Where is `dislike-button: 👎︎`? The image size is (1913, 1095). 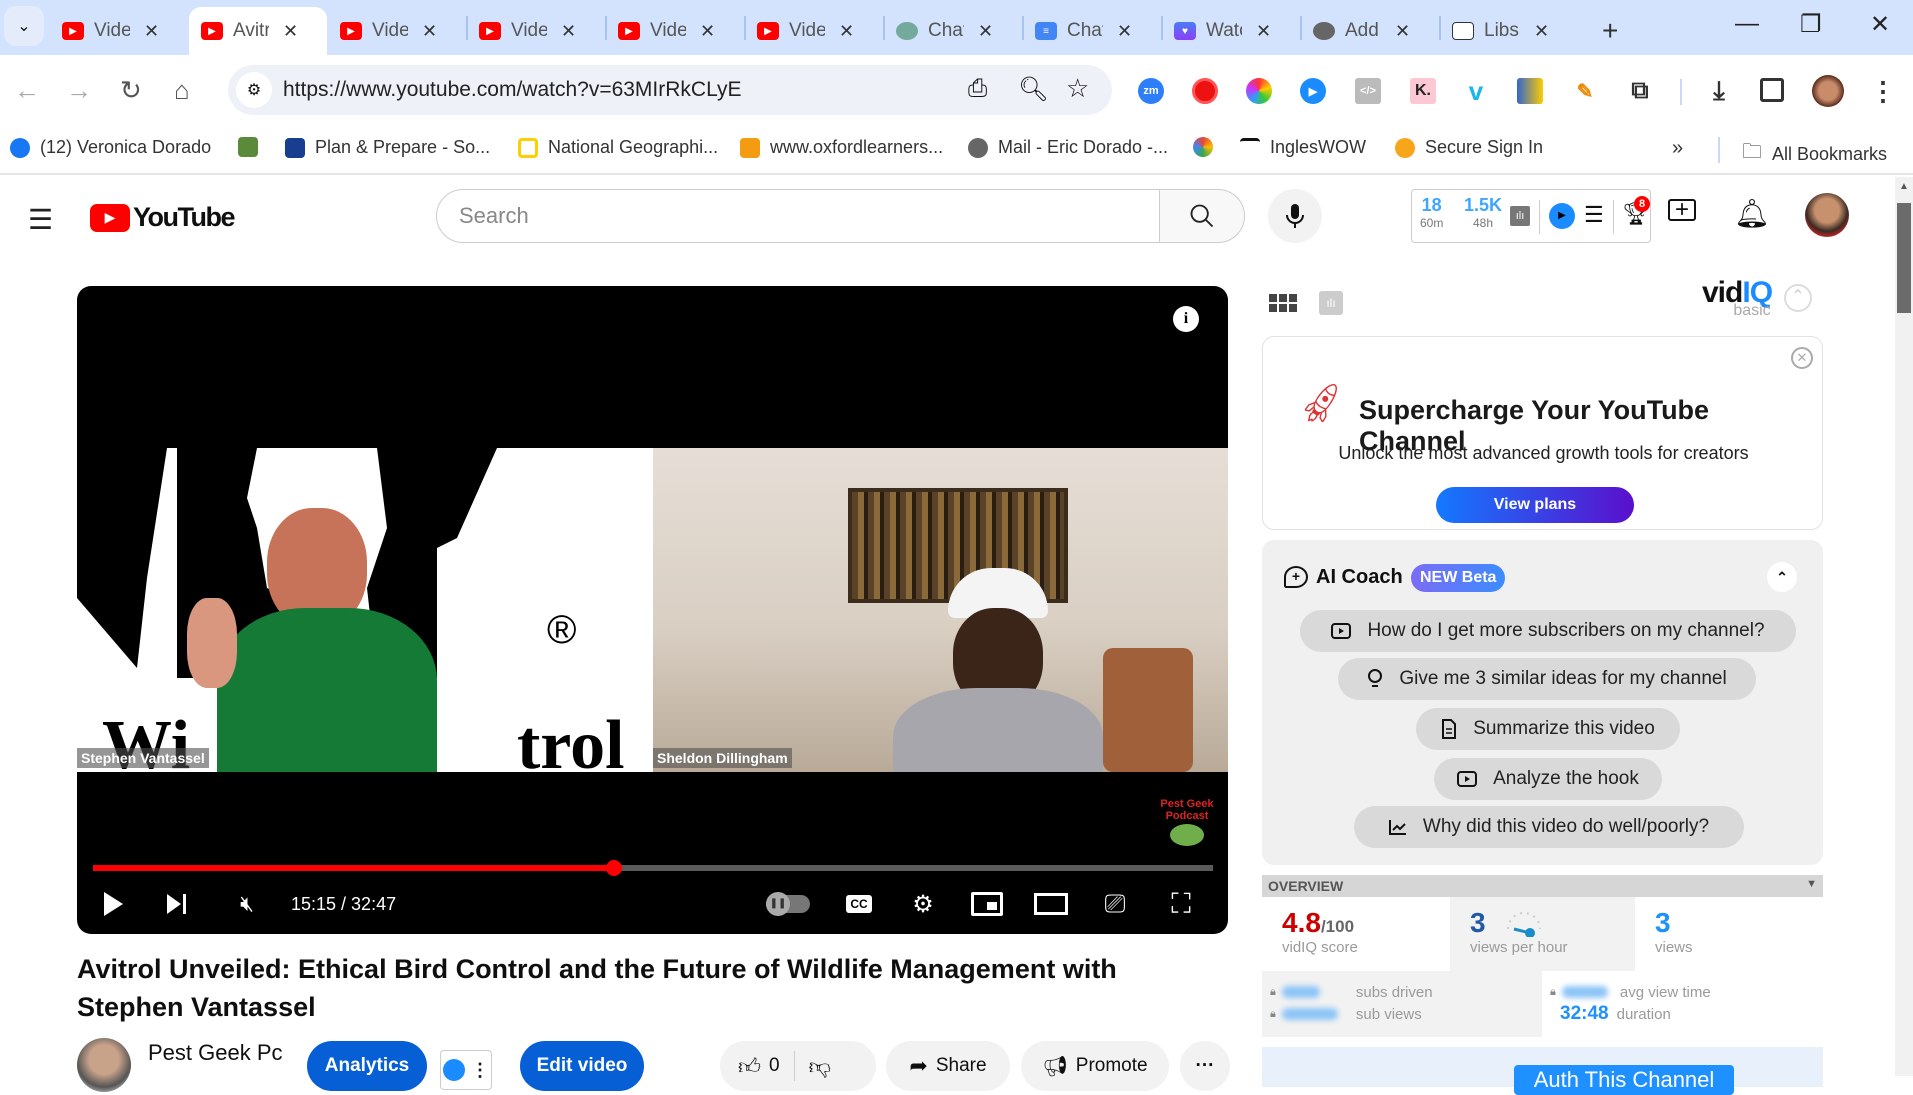 dislike-button: 👎︎ is located at coordinates (820, 1066).